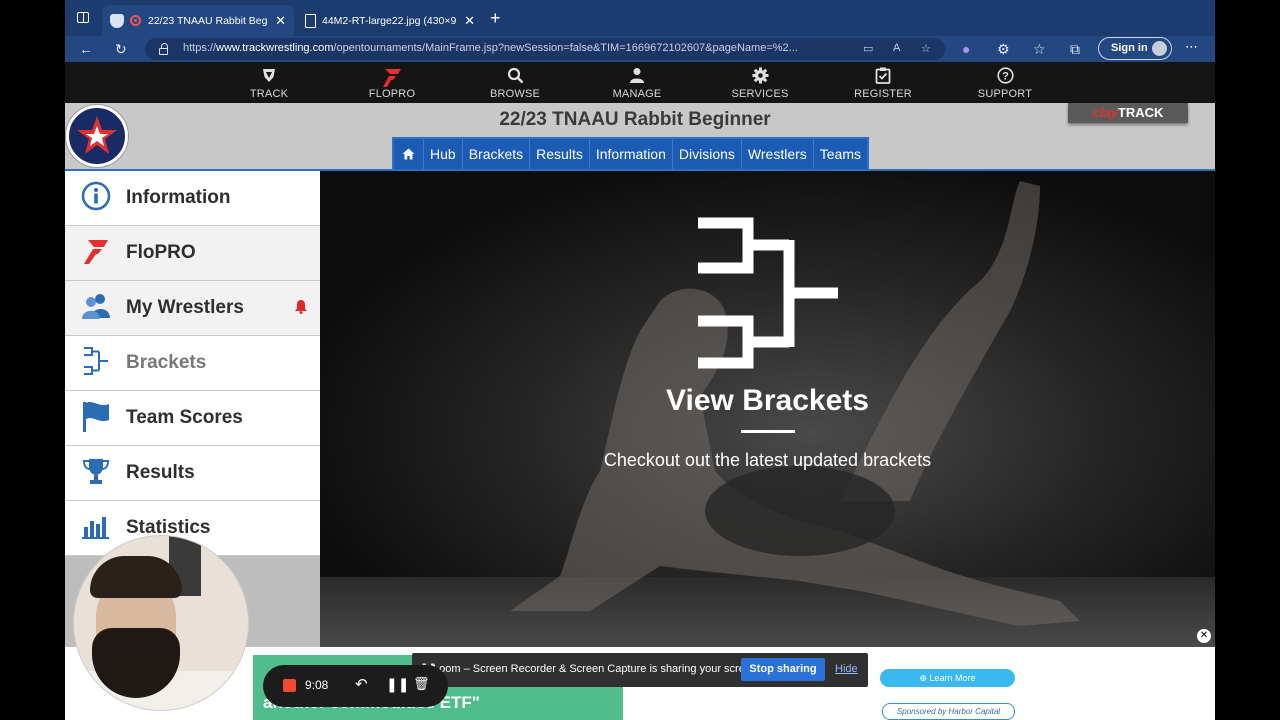 This screenshot has width=1280, height=720. I want to click on refresh-icon: ↻, so click(121, 49).